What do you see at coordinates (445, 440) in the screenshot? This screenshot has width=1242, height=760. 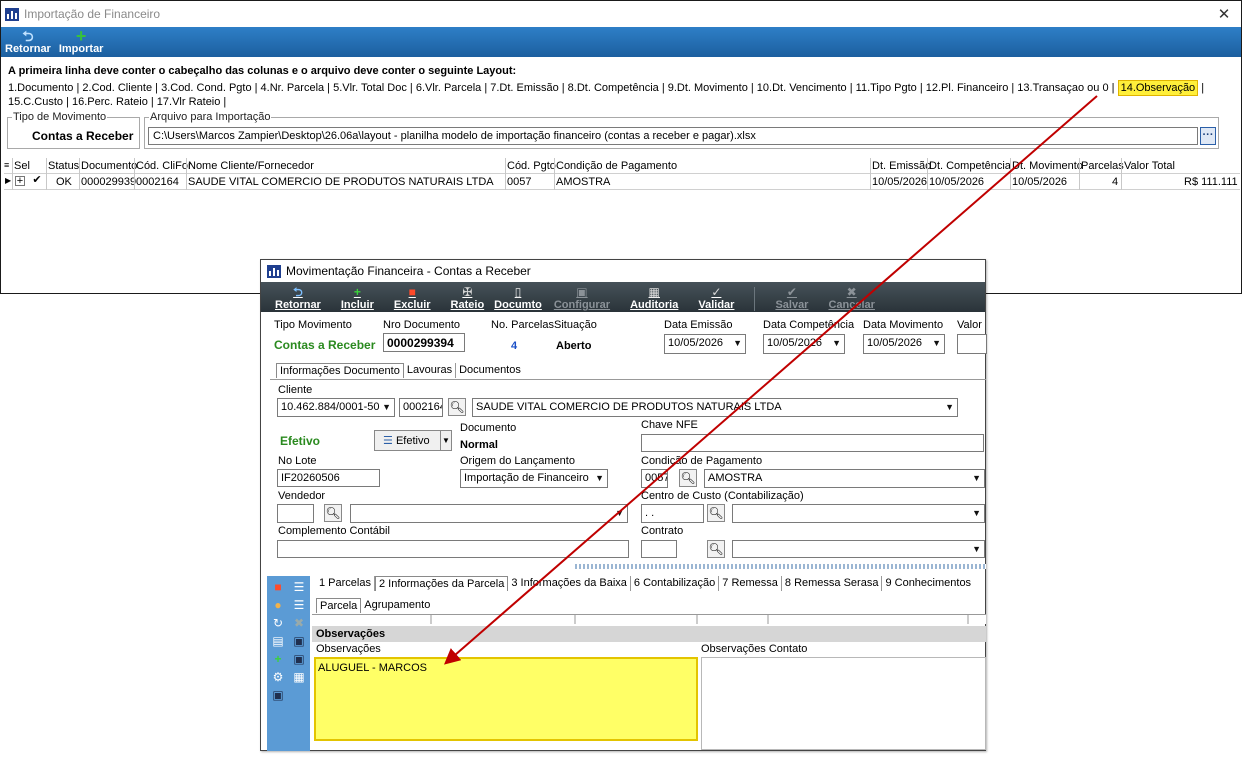 I see `chevron-down-icon: ▼` at bounding box center [445, 440].